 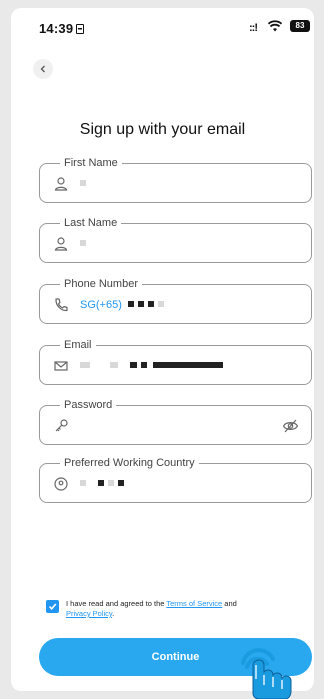 What do you see at coordinates (80, 29) in the screenshot?
I see `lock-icon` at bounding box center [80, 29].